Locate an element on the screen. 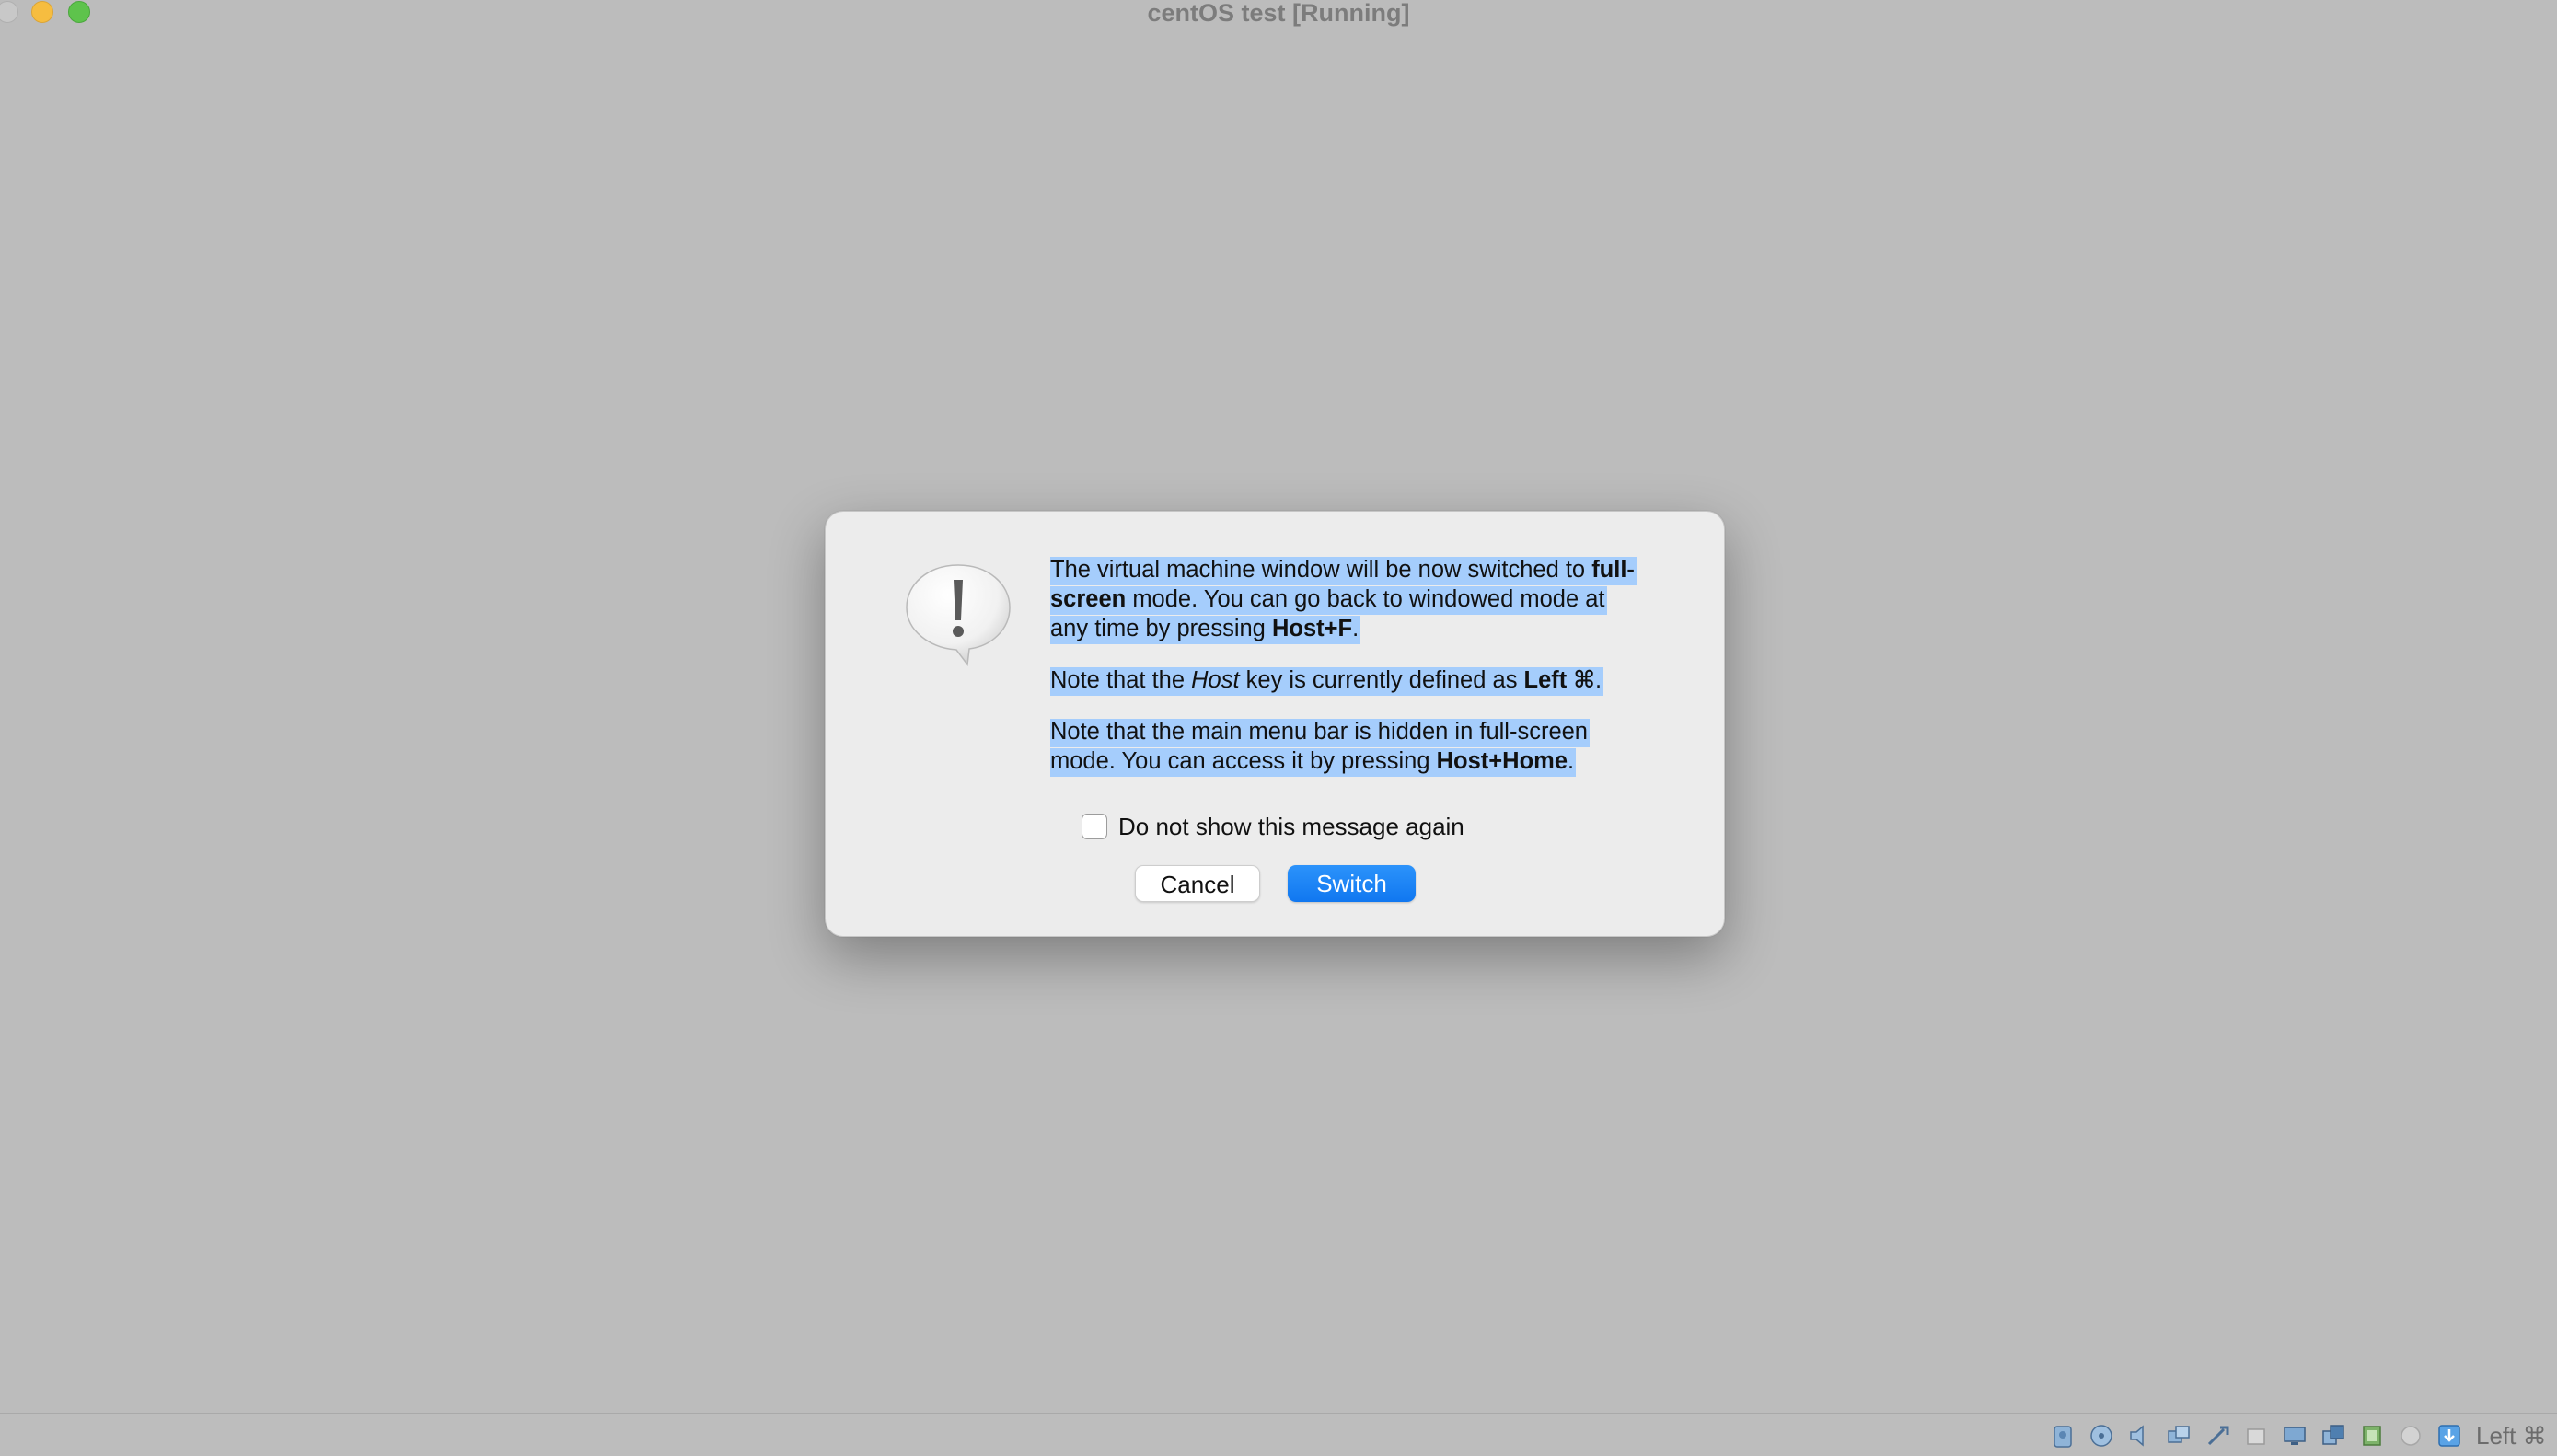 The image size is (2557, 1456). do-not-show-again-label: Do not show this message again is located at coordinates (1291, 827).